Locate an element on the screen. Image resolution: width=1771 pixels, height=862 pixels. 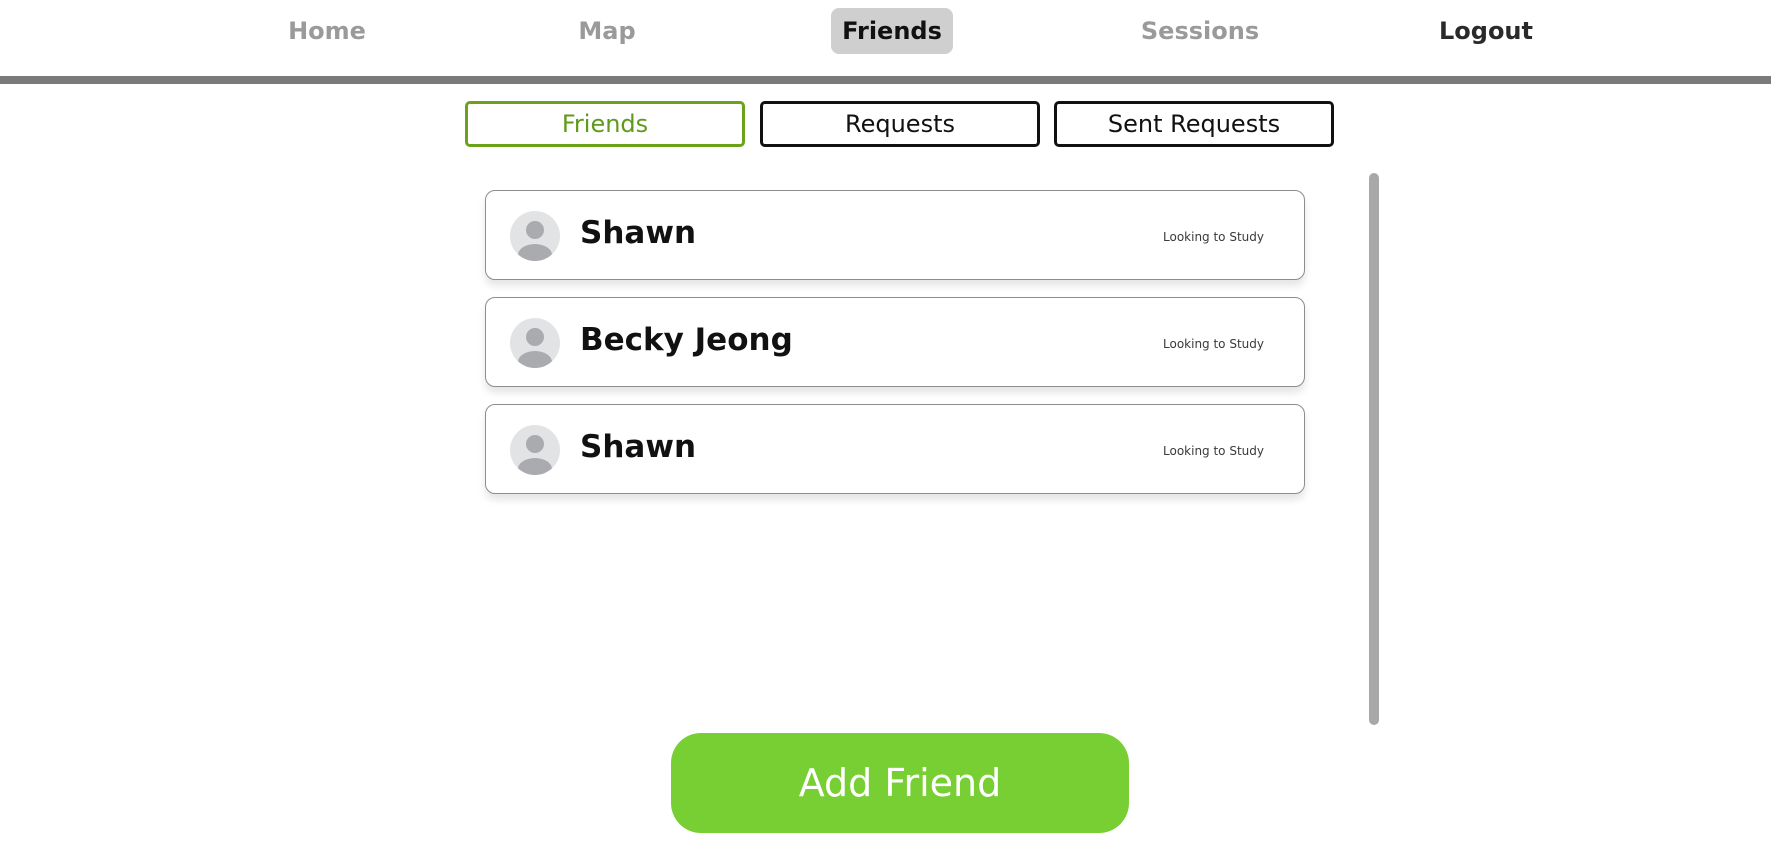
friend-name: Becky Jeong is located at coordinates (686, 340).